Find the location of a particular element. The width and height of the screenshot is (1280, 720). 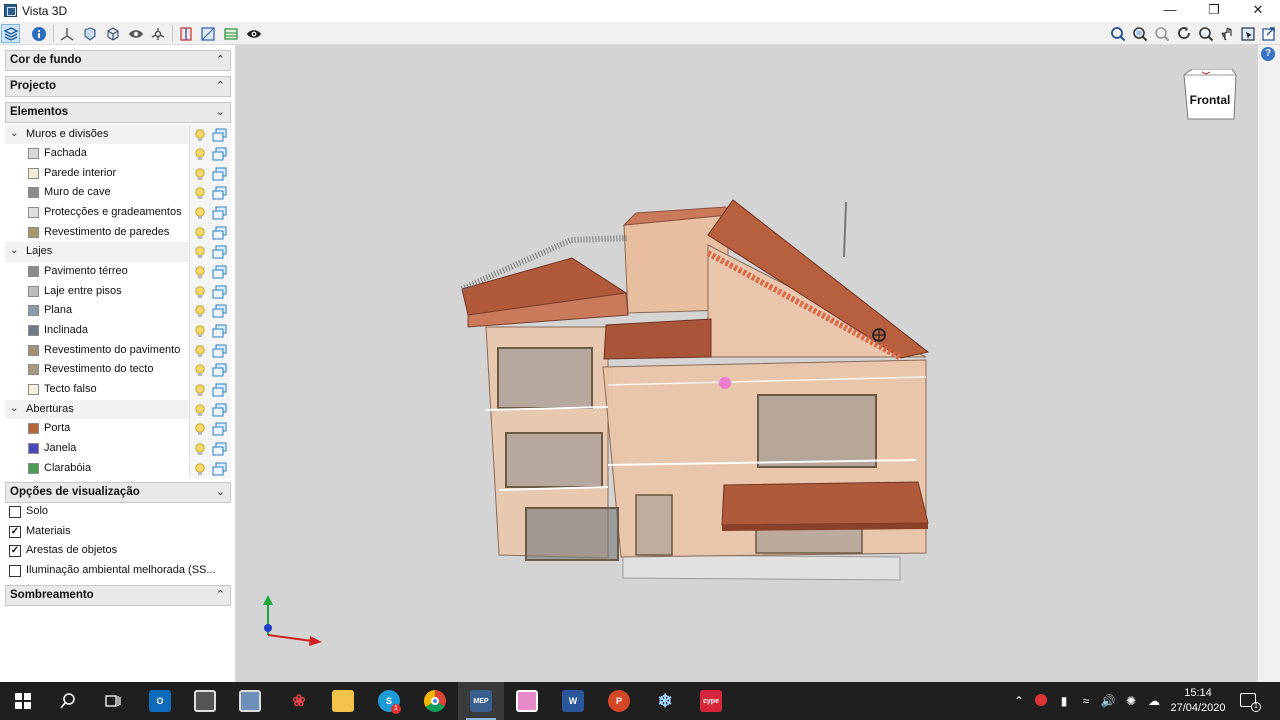

section-view-options: Opções de visualização ⌄ is located at coordinates (118, 492).